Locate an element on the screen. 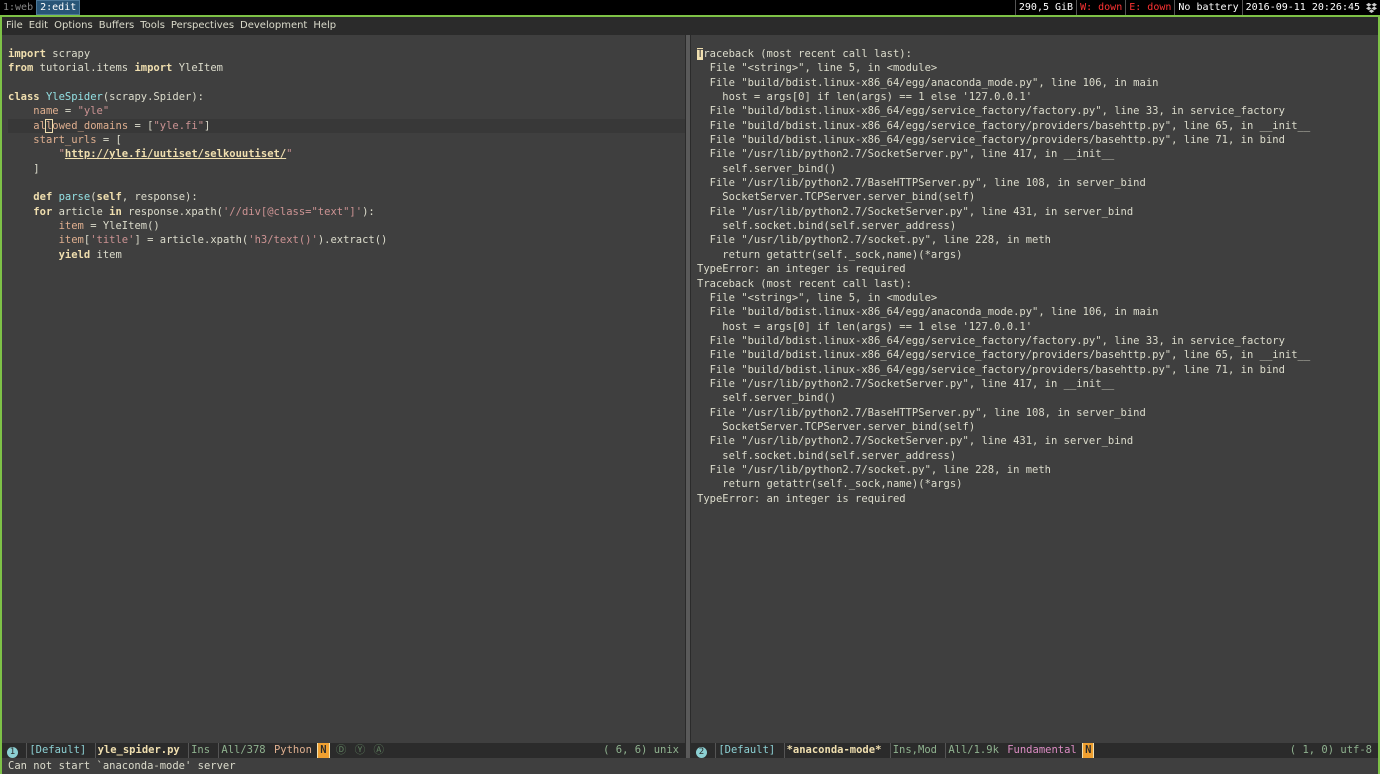  menu-edit: Edit is located at coordinates (38, 25).